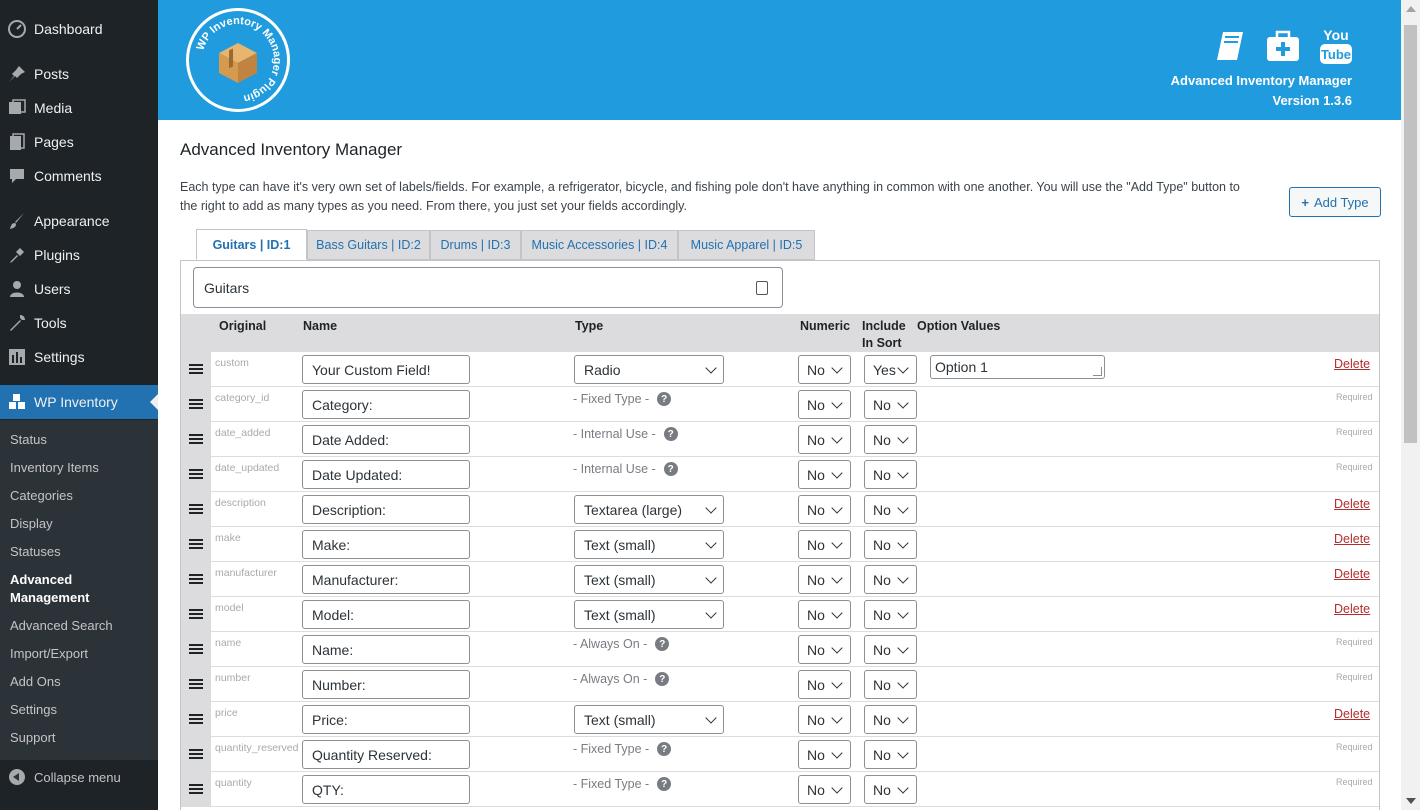 Image resolution: width=1420 pixels, height=810 pixels. Describe the element at coordinates (41, 496) in the screenshot. I see `submenu-categories: Categories` at that location.